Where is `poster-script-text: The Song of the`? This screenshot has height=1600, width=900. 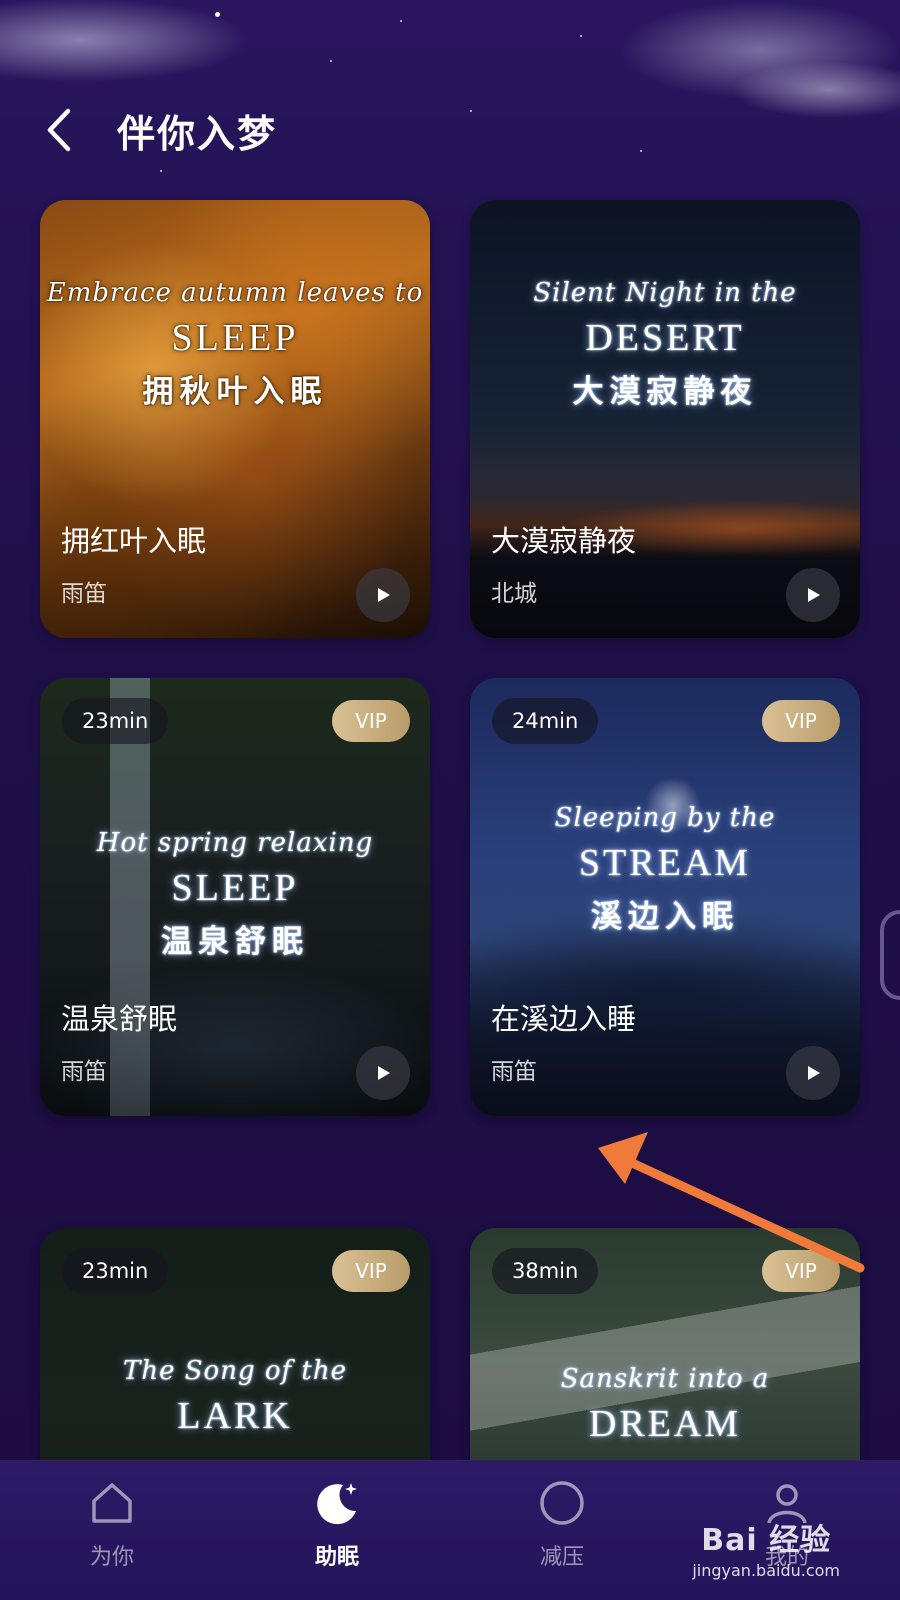 poster-script-text: The Song of the is located at coordinates (235, 1371).